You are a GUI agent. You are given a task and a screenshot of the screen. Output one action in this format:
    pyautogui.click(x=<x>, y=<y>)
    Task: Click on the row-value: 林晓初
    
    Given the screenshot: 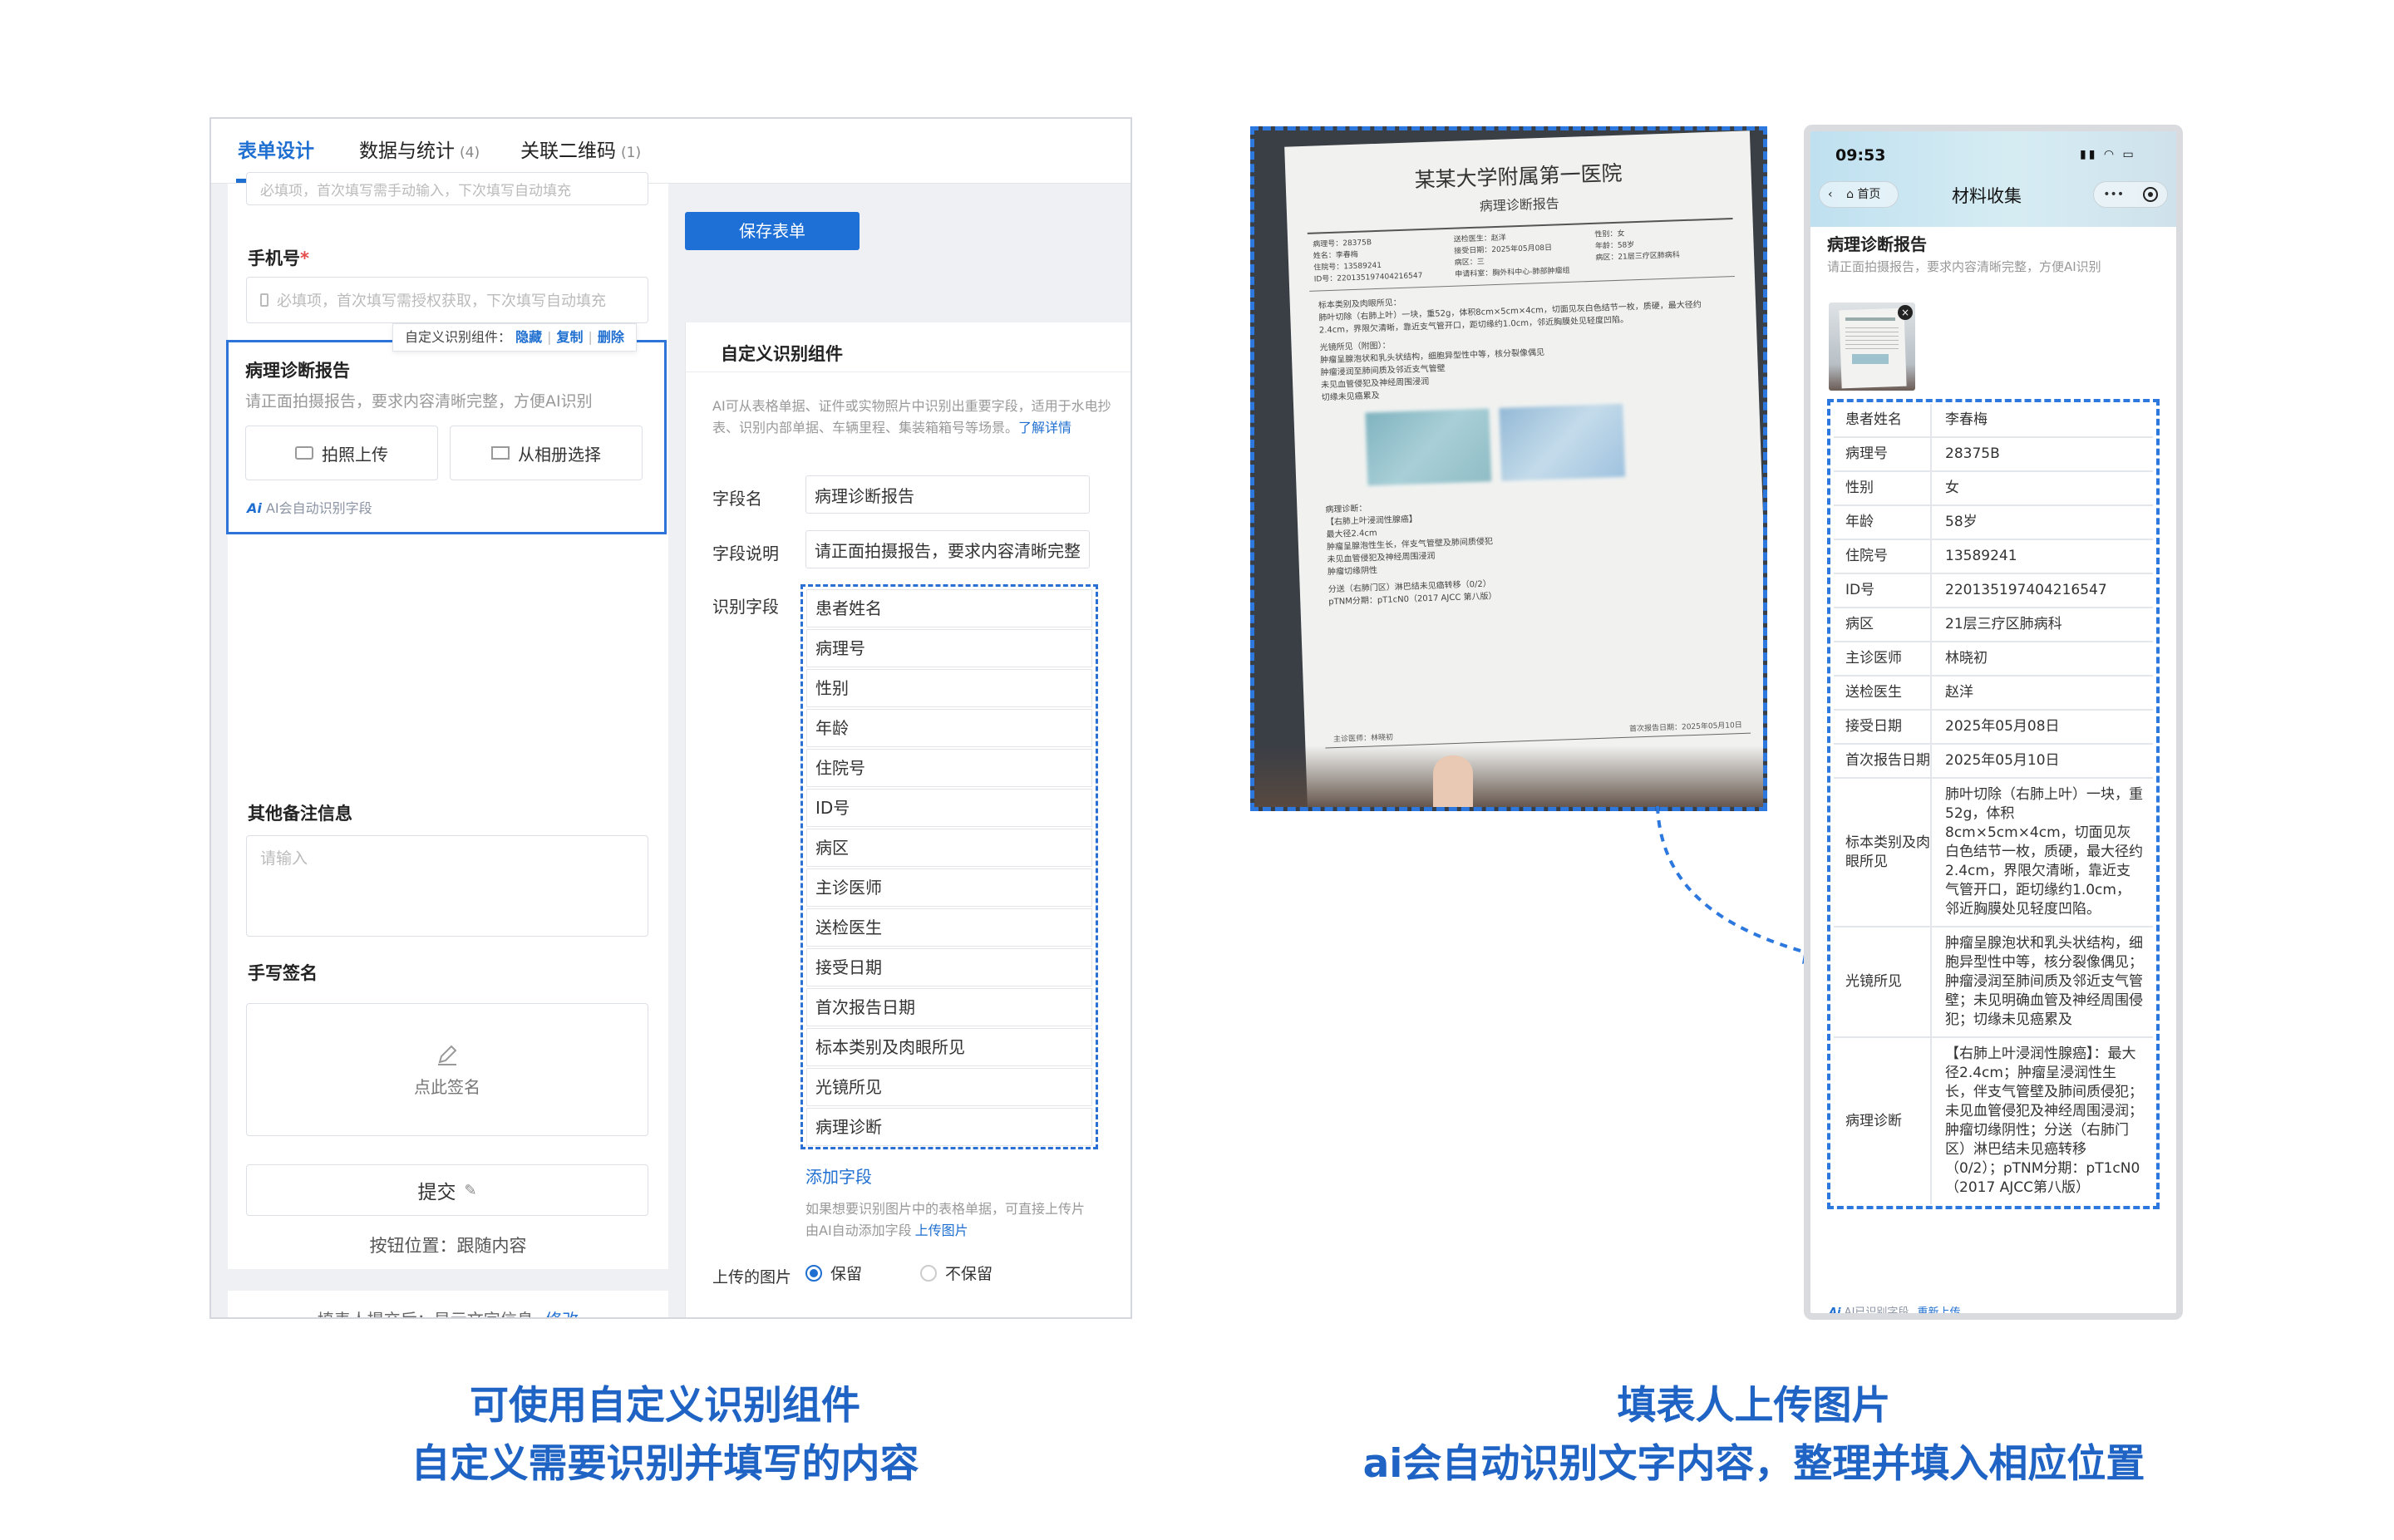 What is the action you would take?
    pyautogui.click(x=2042, y=658)
    